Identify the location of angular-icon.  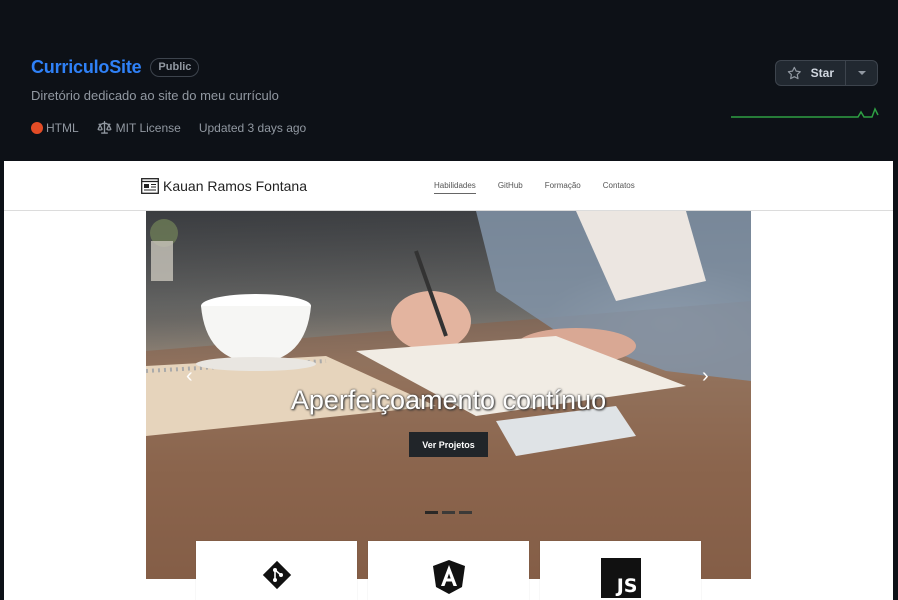
(448, 577).